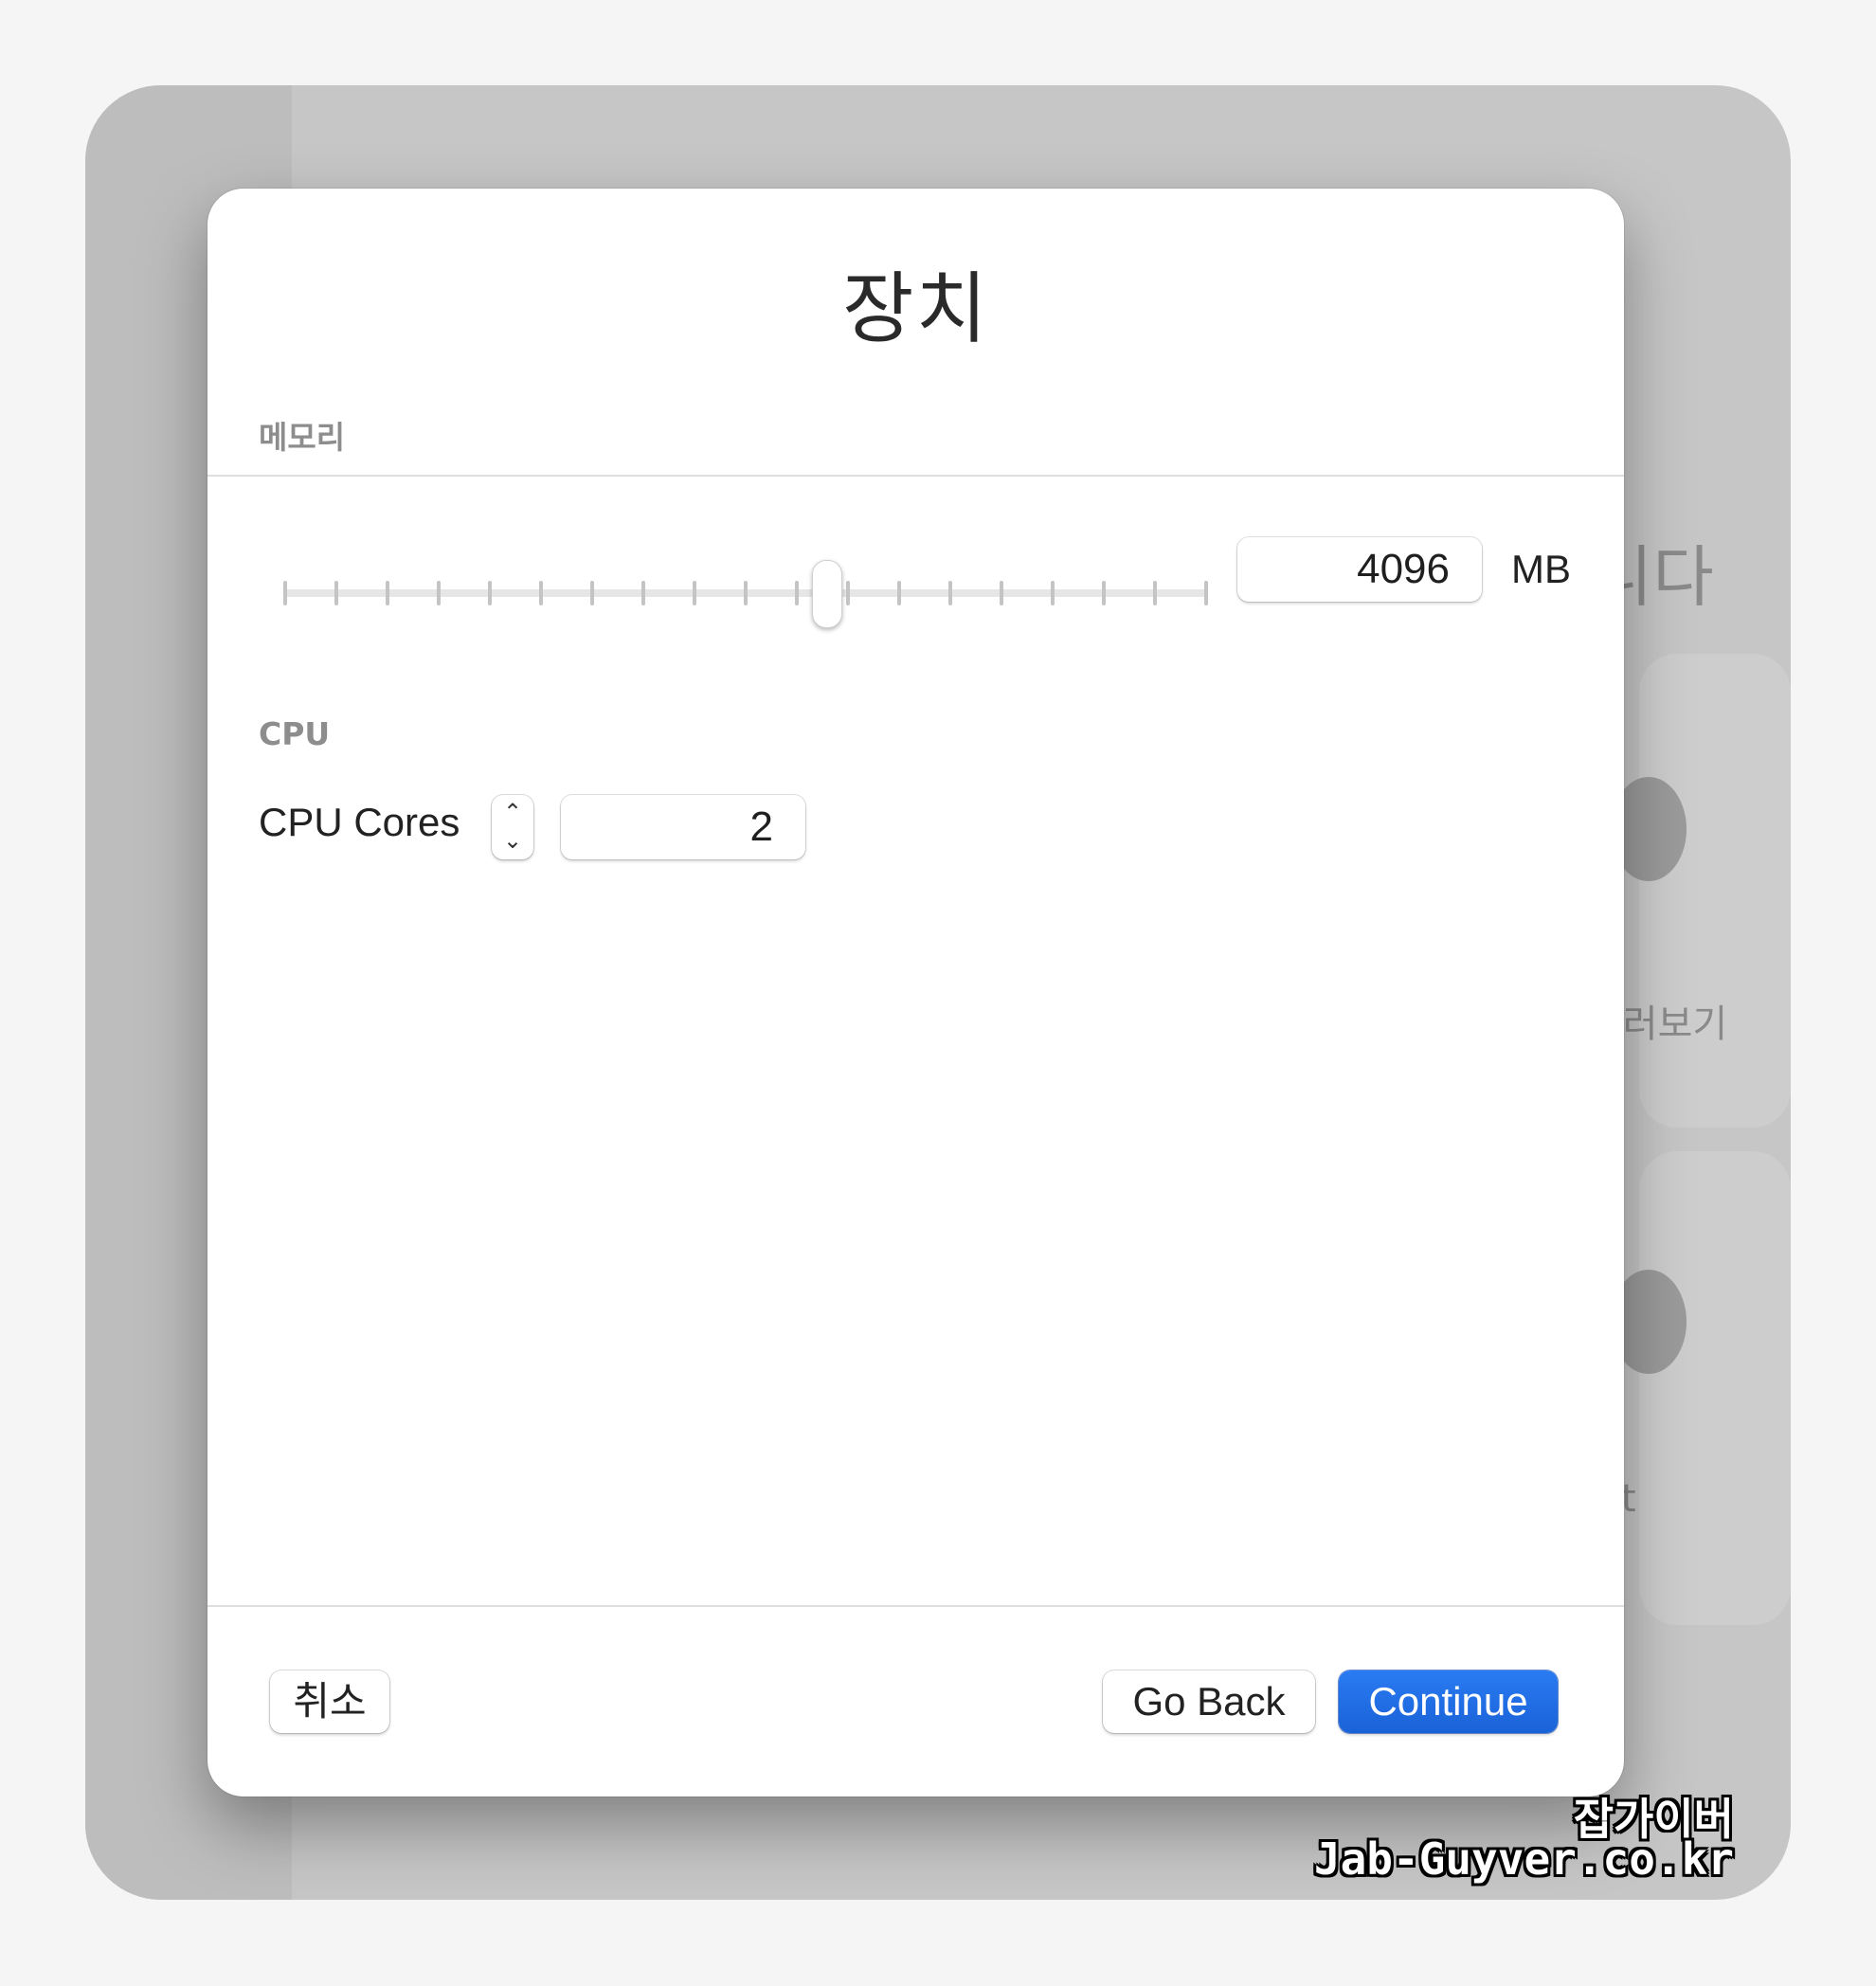 Image resolution: width=1876 pixels, height=1986 pixels. I want to click on cpu-cores-stepper: ⌃ ⌄, so click(512, 827).